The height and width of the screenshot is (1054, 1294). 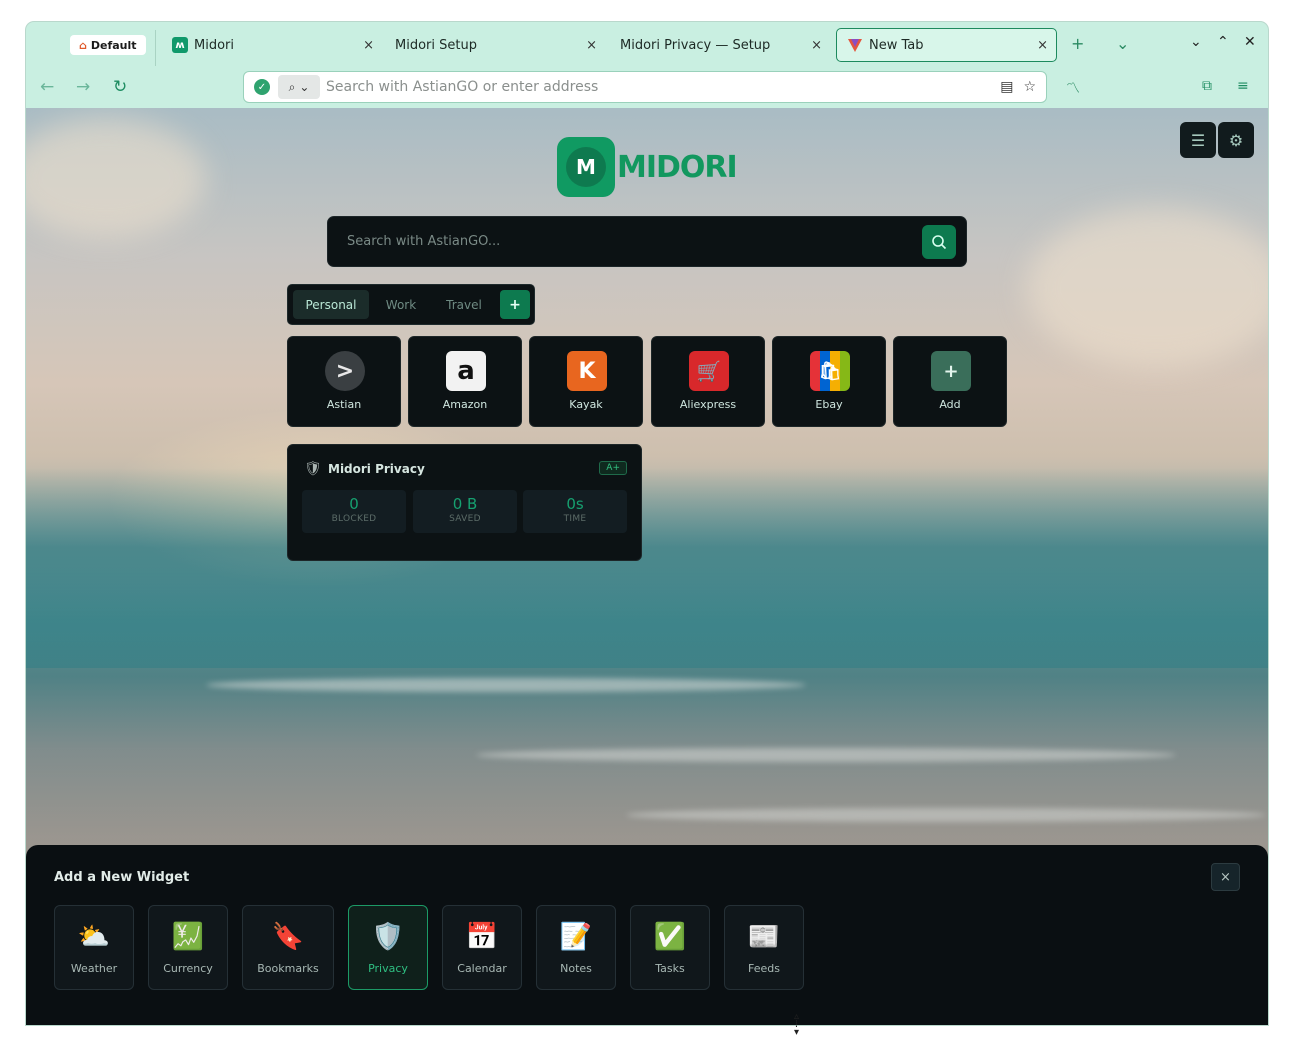 I want to click on stat-value: 0 B, so click(x=465, y=504).